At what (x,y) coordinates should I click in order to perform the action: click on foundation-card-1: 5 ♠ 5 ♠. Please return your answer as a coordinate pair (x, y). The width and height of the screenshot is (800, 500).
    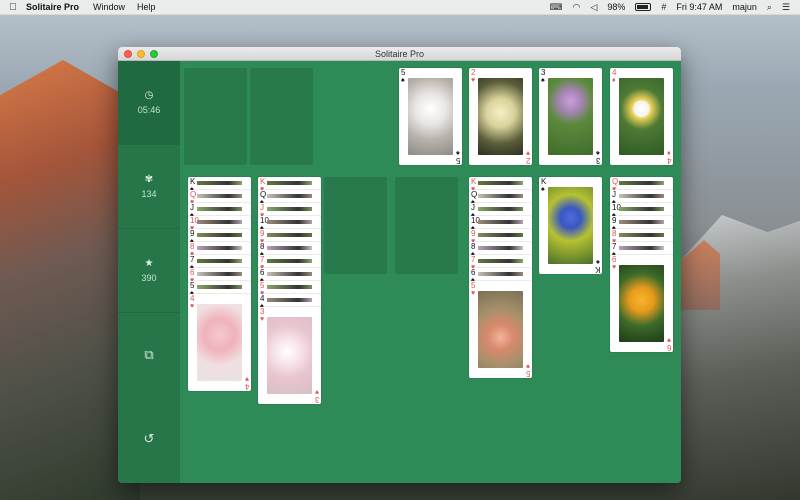
    Looking at the image, I should click on (430, 116).